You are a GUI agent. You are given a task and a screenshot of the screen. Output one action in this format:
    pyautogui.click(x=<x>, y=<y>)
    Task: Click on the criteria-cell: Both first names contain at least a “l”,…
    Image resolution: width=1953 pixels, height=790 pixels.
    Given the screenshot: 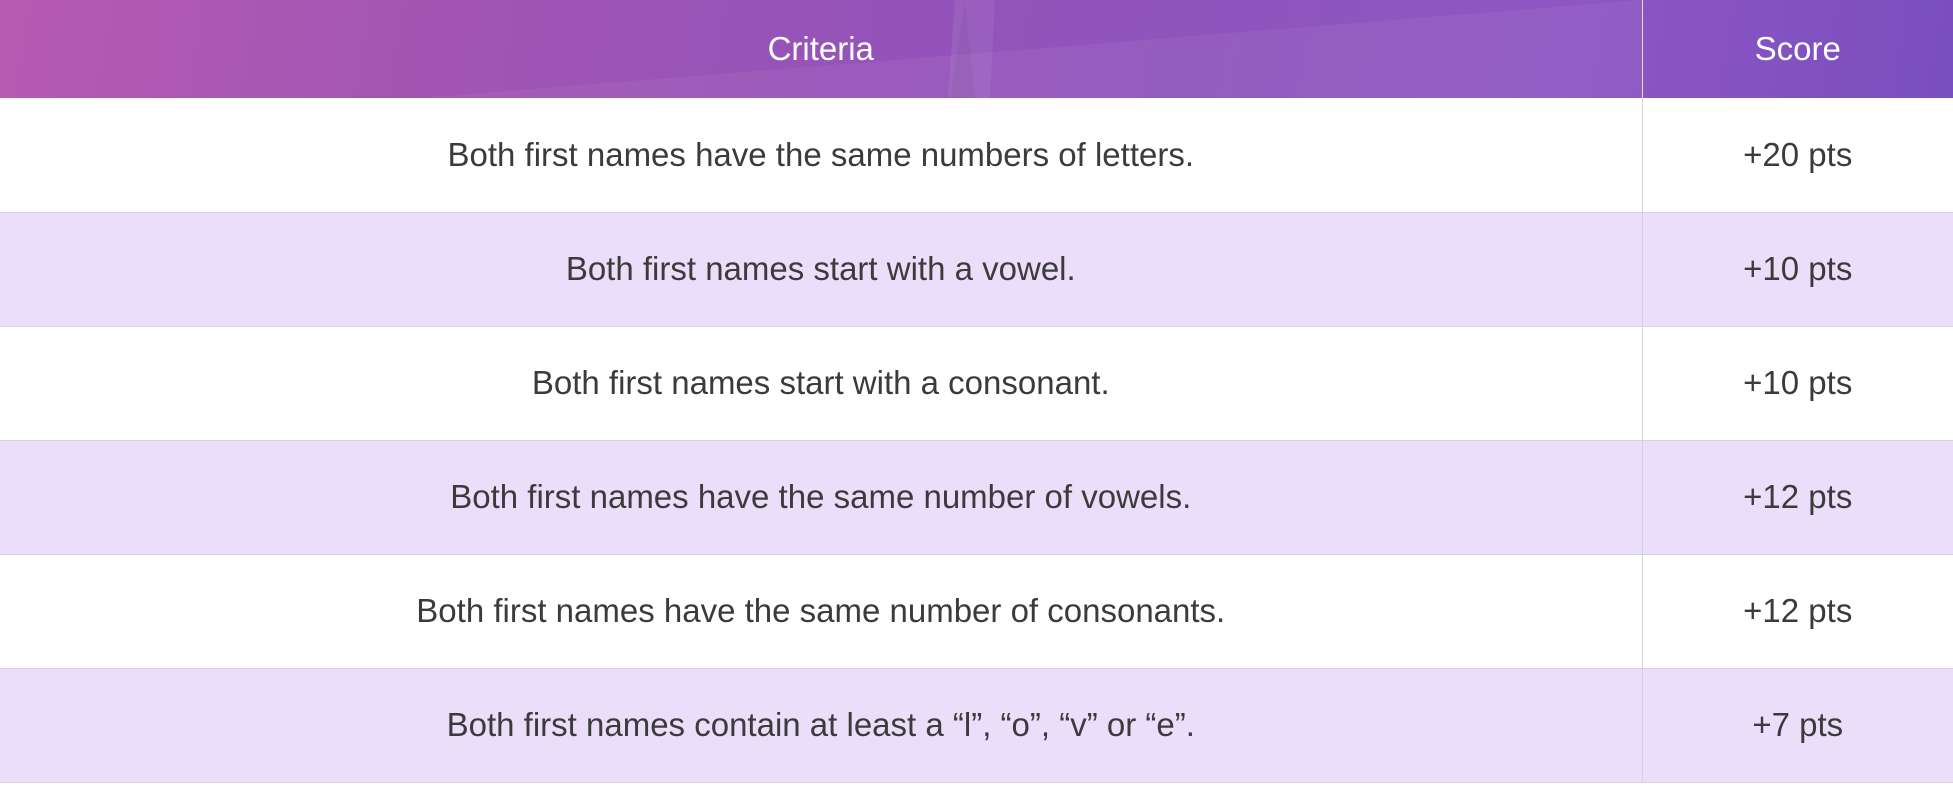 What is the action you would take?
    pyautogui.click(x=821, y=725)
    